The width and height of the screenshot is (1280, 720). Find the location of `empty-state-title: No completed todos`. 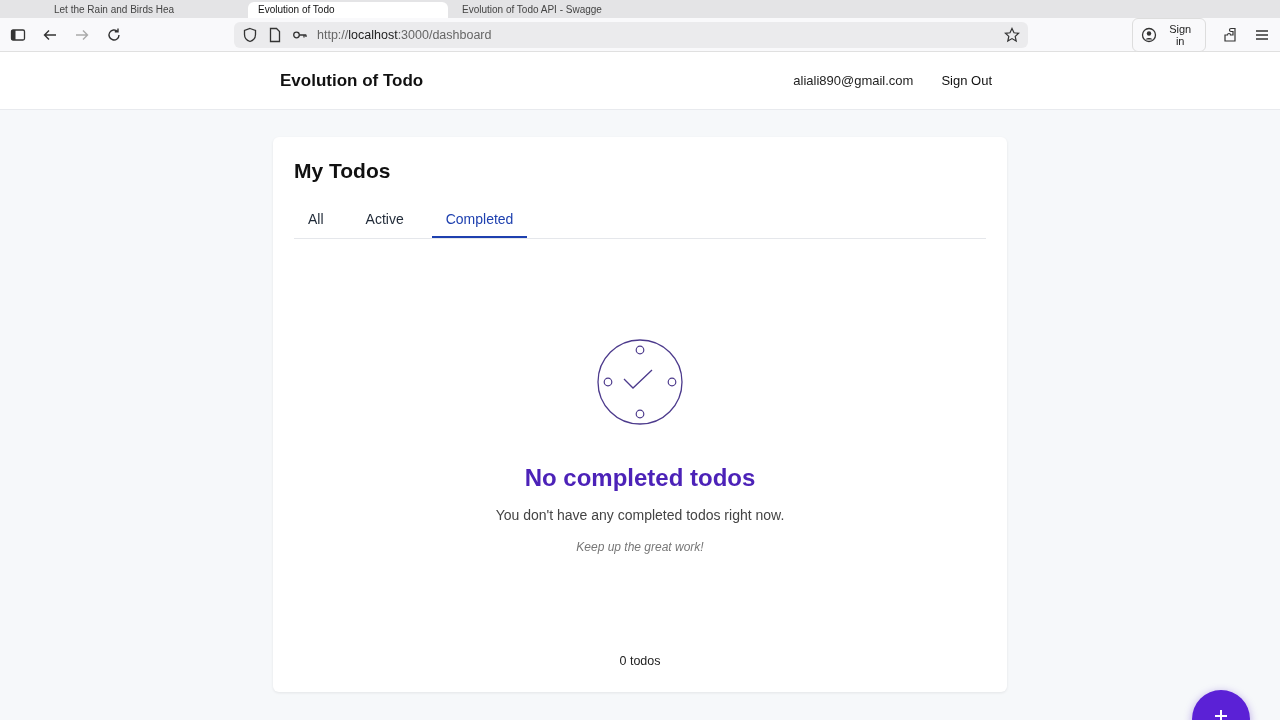

empty-state-title: No completed todos is located at coordinates (640, 478).